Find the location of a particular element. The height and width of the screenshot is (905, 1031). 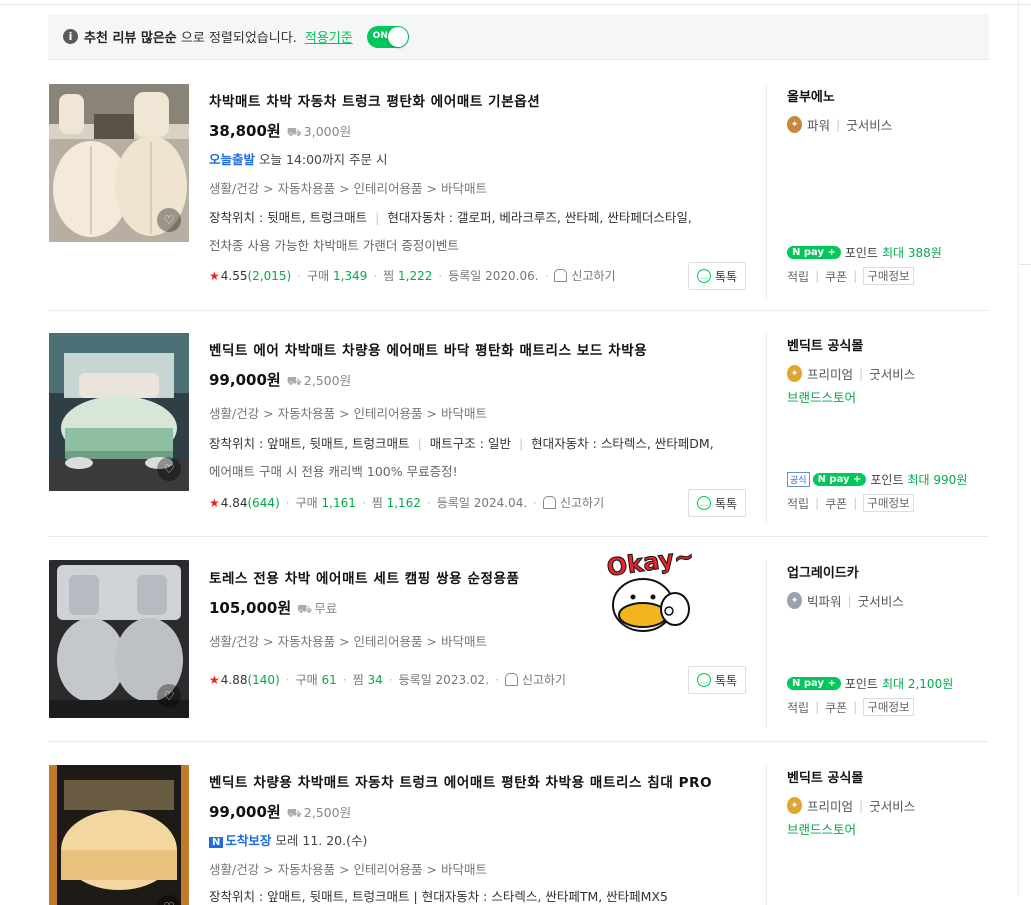

price-row: 38,800원 ⛟ 3,000원 is located at coordinates (280, 130).